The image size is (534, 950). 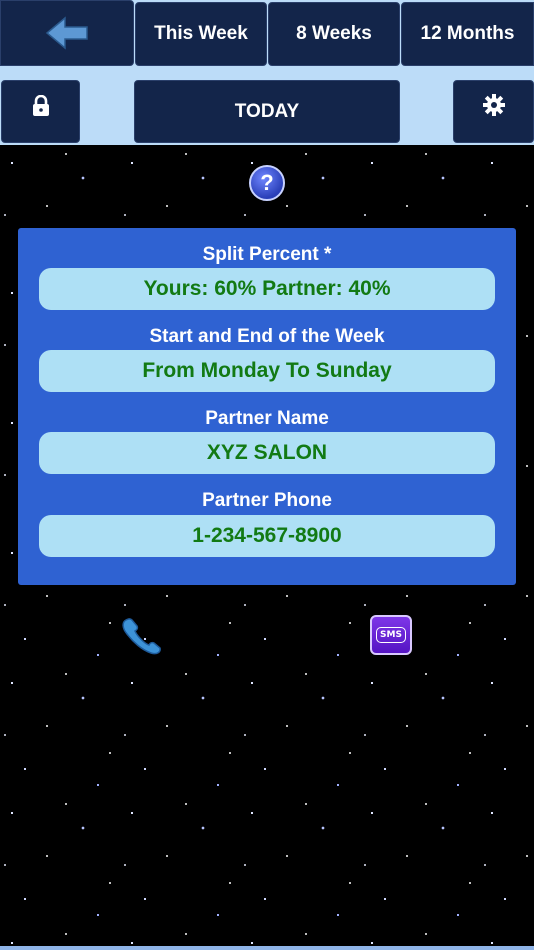 I want to click on sms-text: SMS, so click(x=391, y=635).